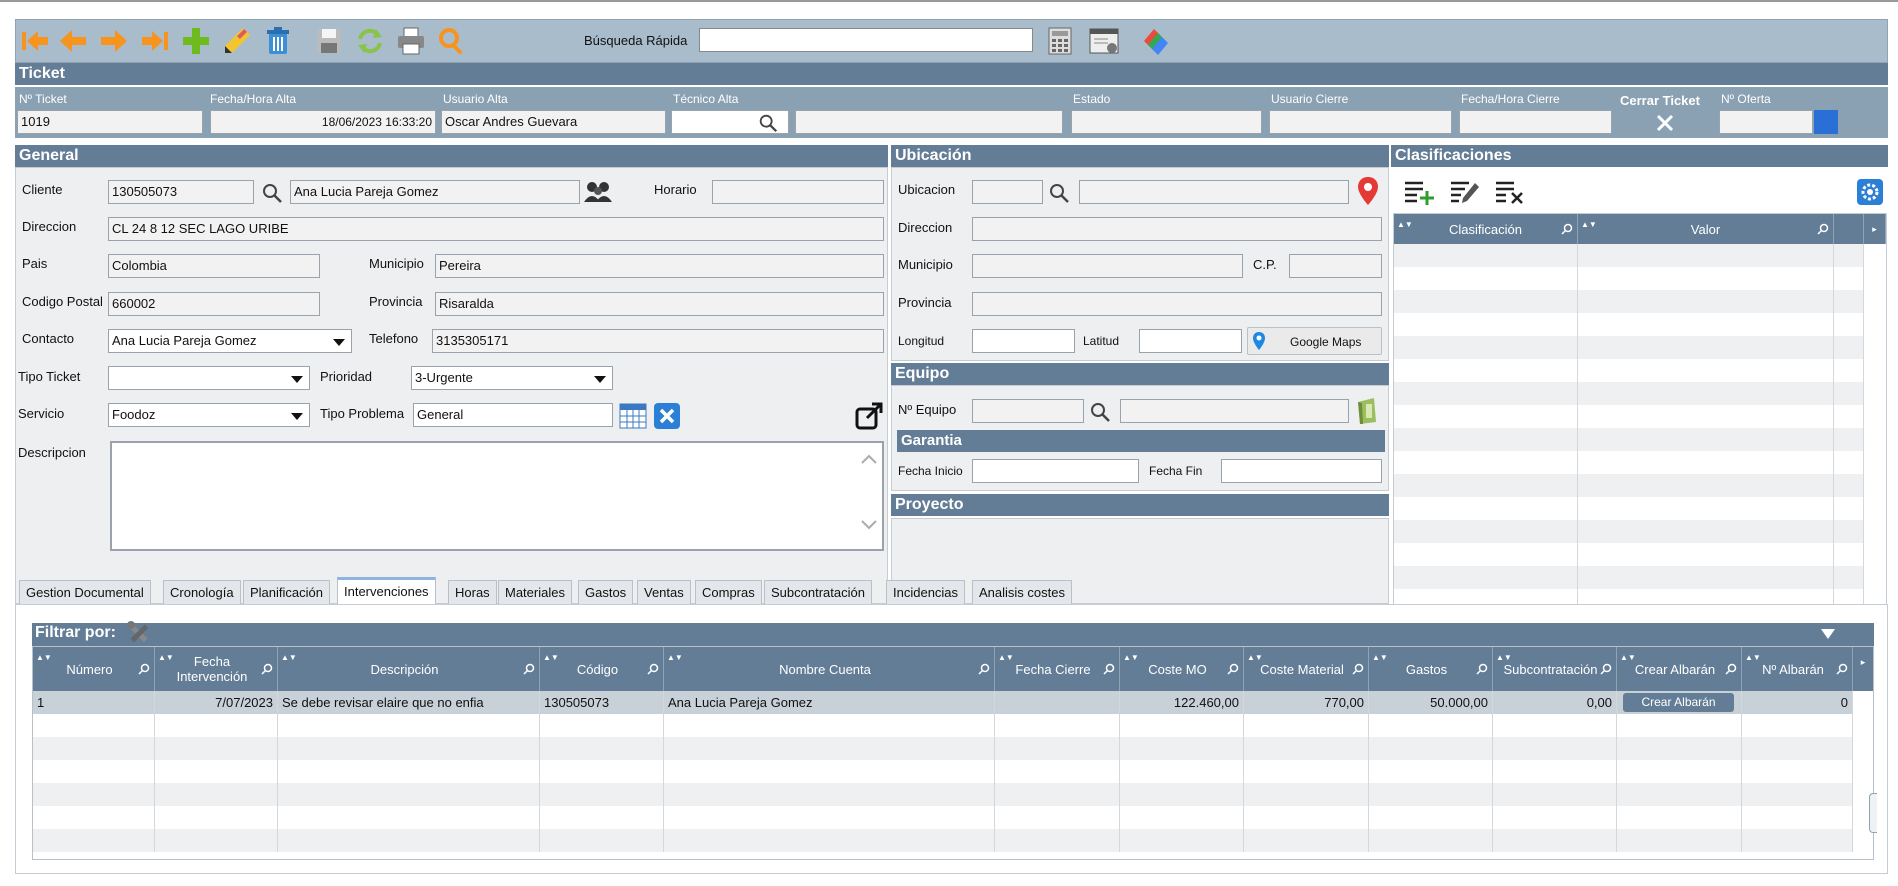 This screenshot has width=1898, height=886. Describe the element at coordinates (286, 592) in the screenshot. I see `tab-planificacion: Planificación` at that location.